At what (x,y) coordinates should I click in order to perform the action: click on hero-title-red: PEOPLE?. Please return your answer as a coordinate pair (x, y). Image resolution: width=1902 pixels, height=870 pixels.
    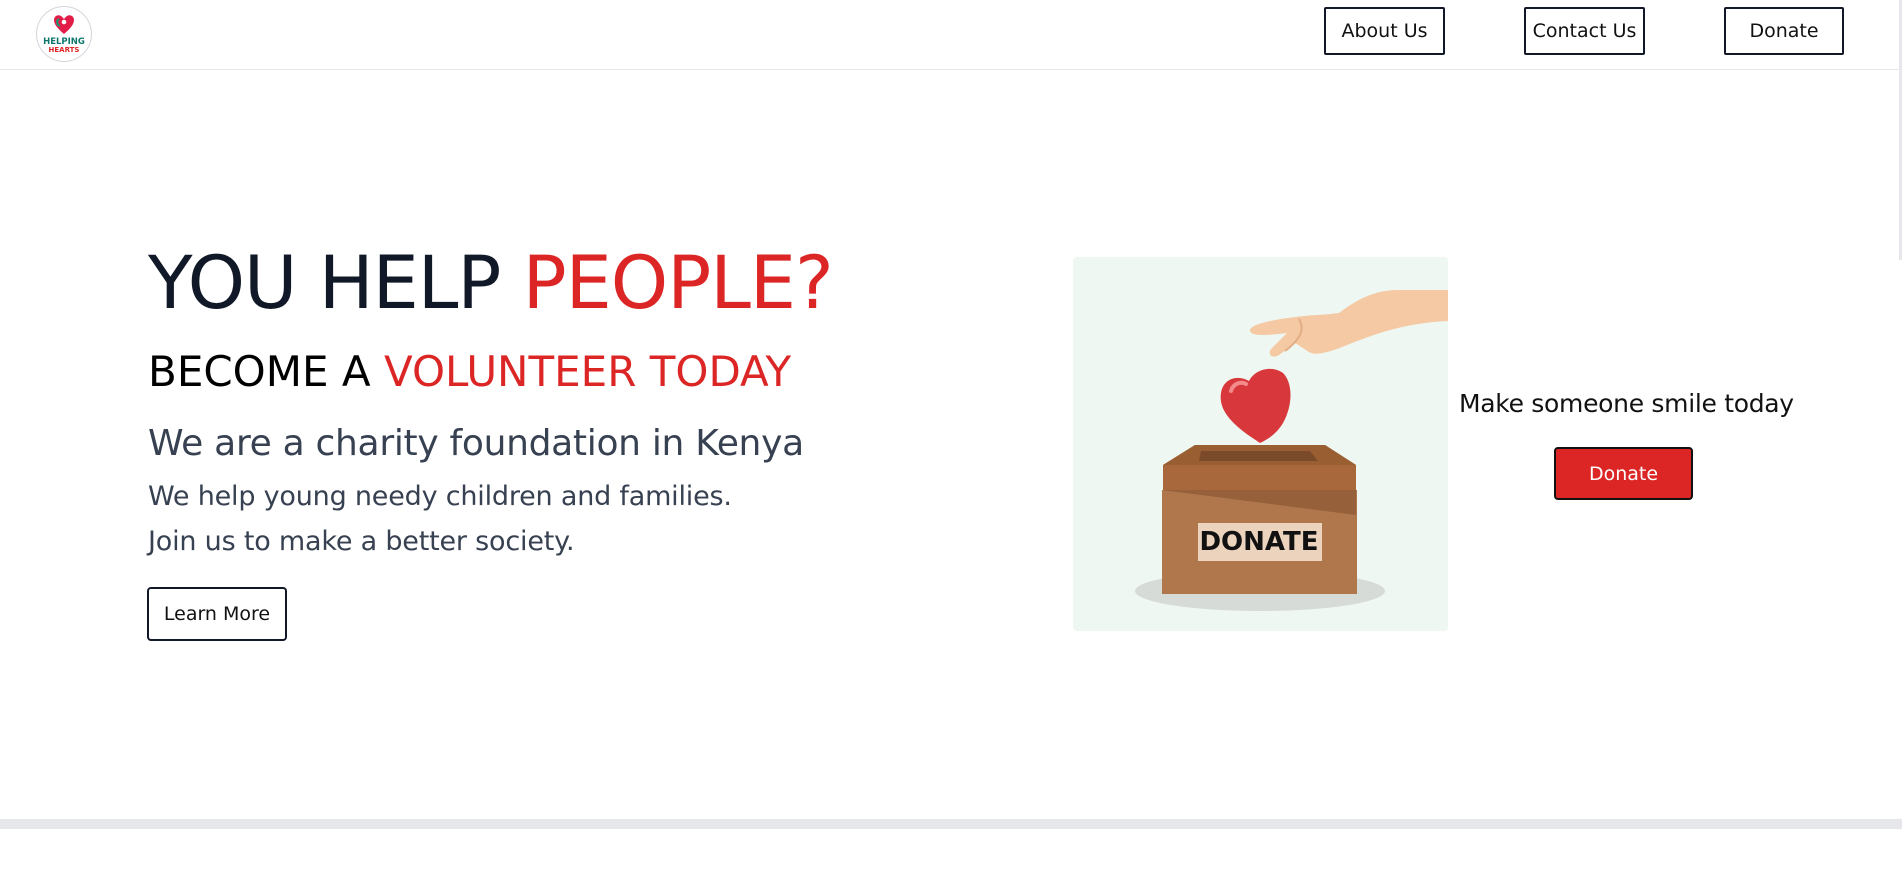
    Looking at the image, I should click on (678, 283).